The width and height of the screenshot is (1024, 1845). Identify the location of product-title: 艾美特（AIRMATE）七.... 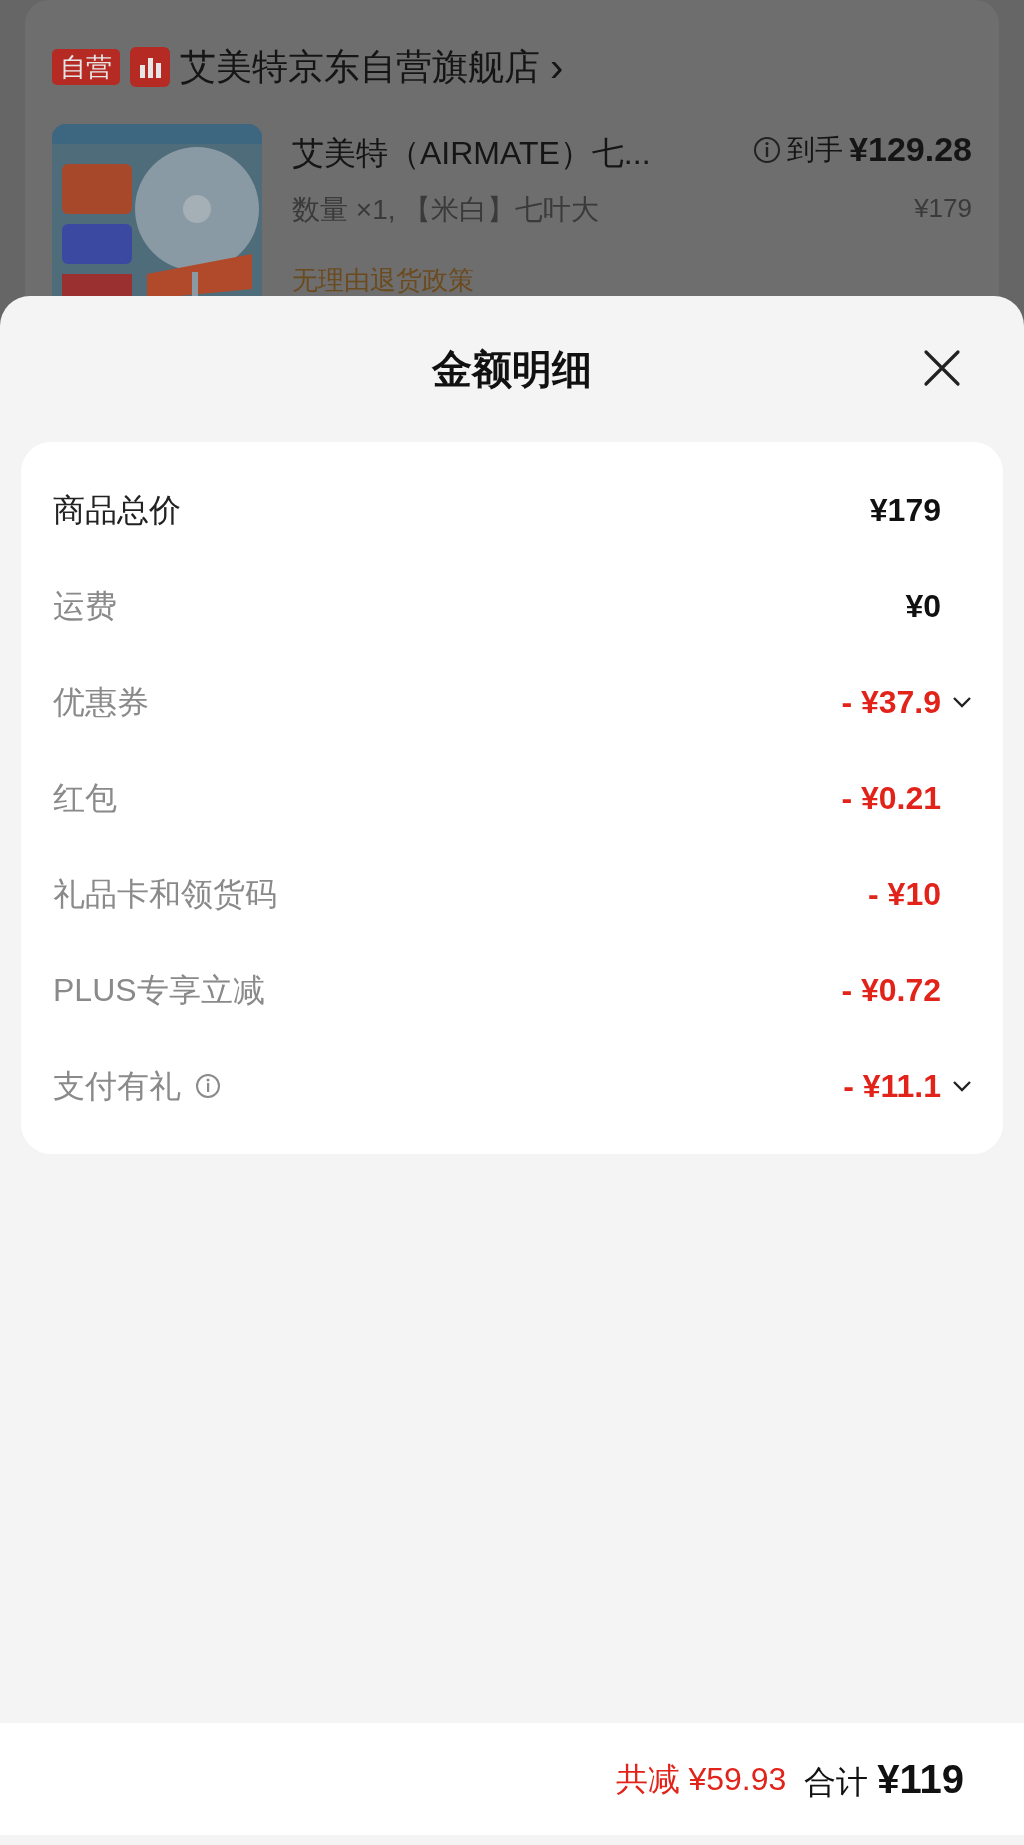
(471, 152).